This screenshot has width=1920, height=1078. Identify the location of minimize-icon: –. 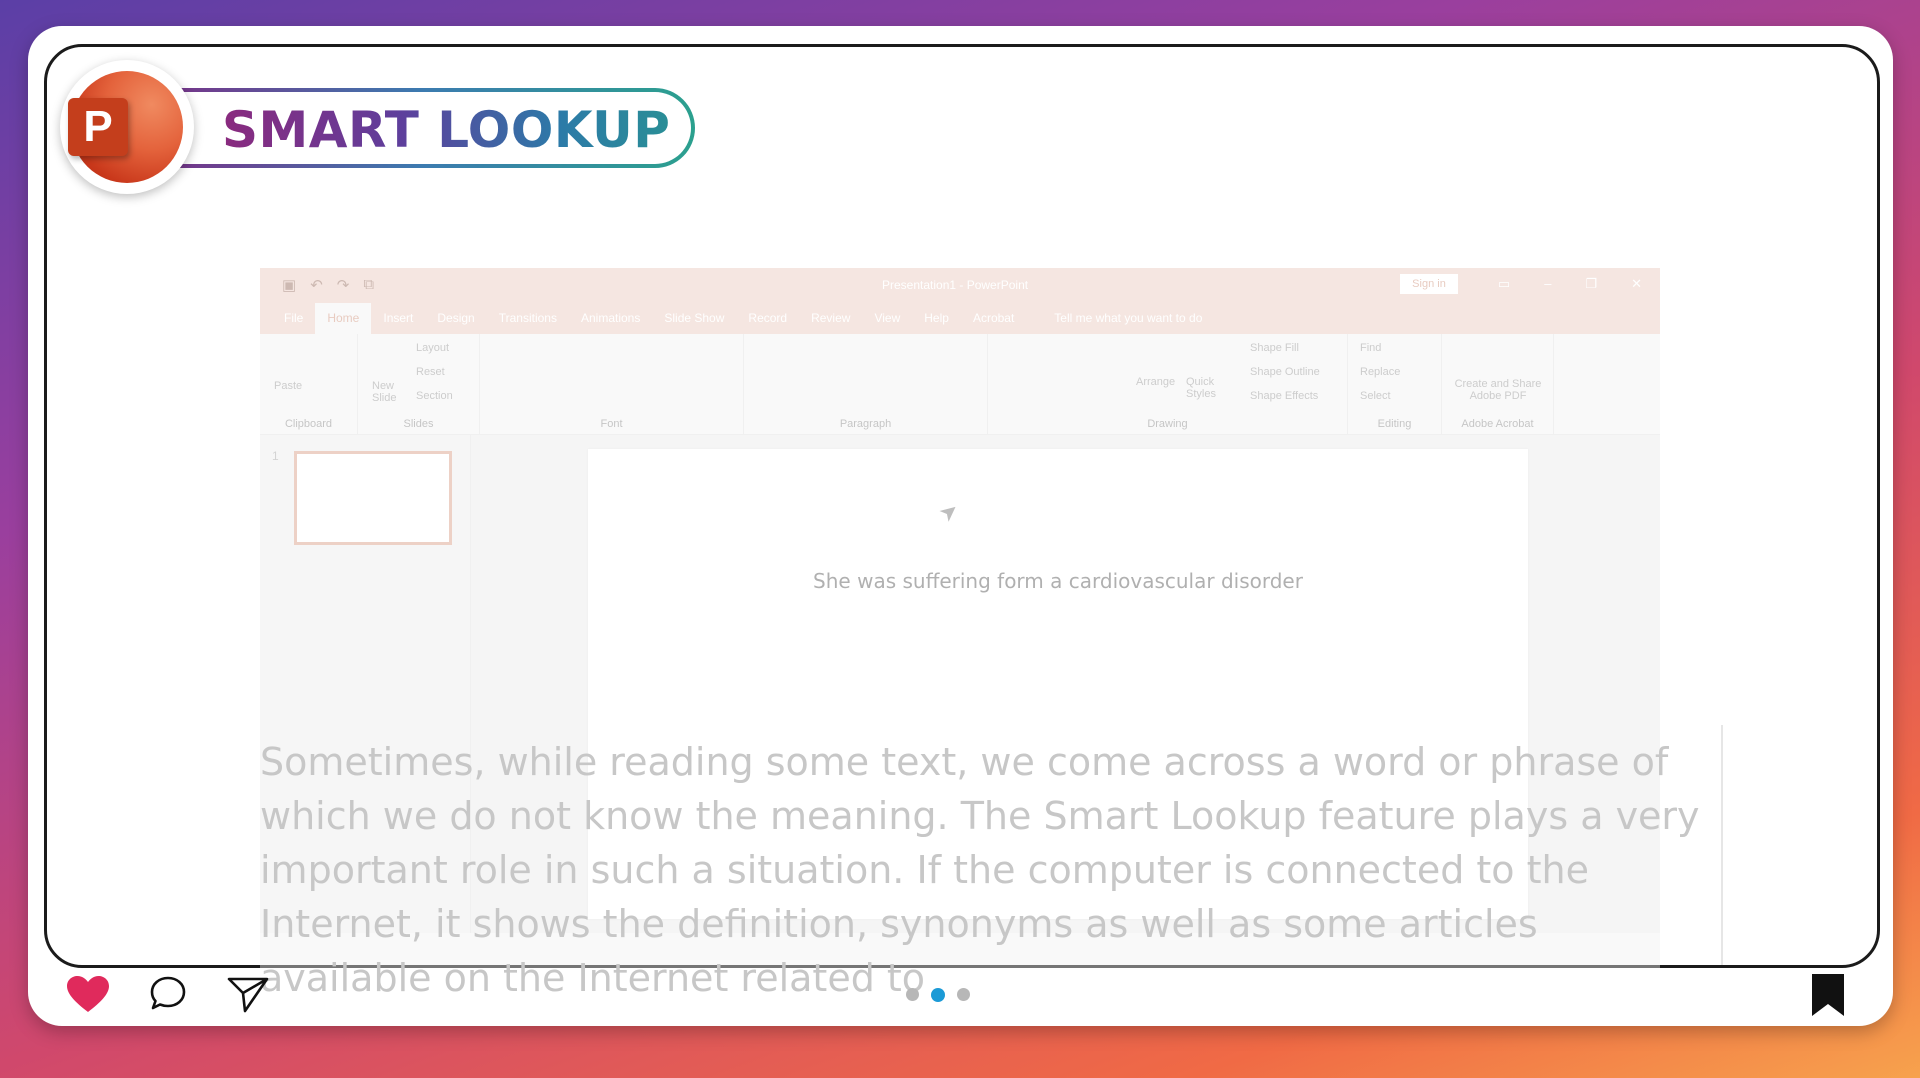
(1547, 284).